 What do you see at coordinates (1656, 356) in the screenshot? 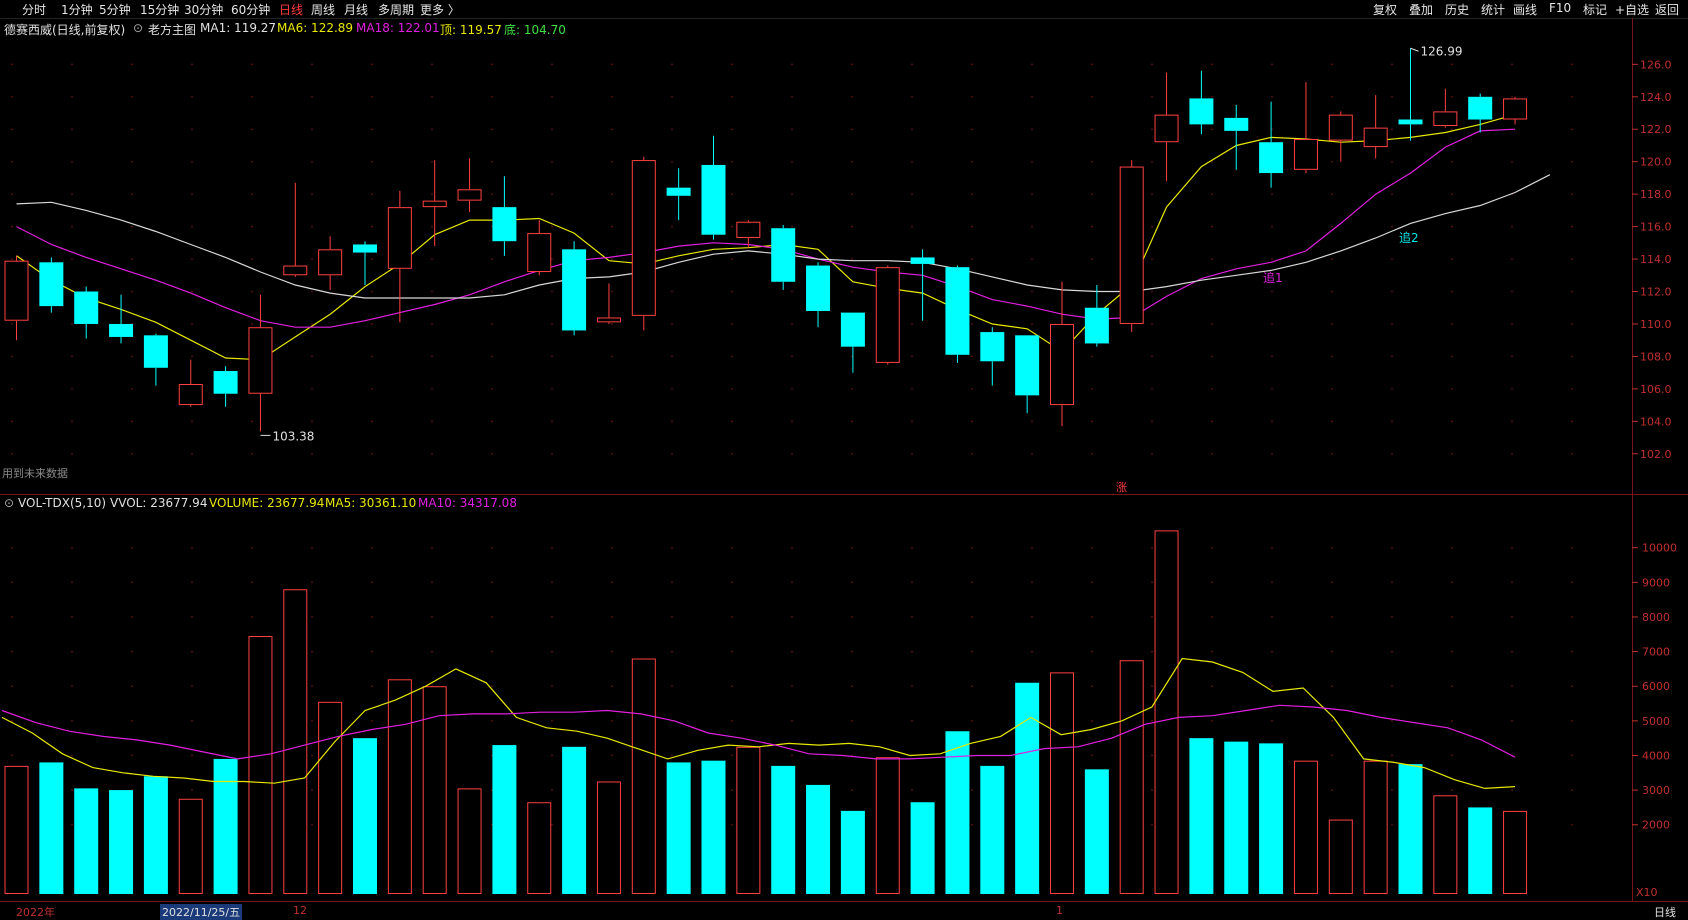
I see `price-tick-label: 108.0` at bounding box center [1656, 356].